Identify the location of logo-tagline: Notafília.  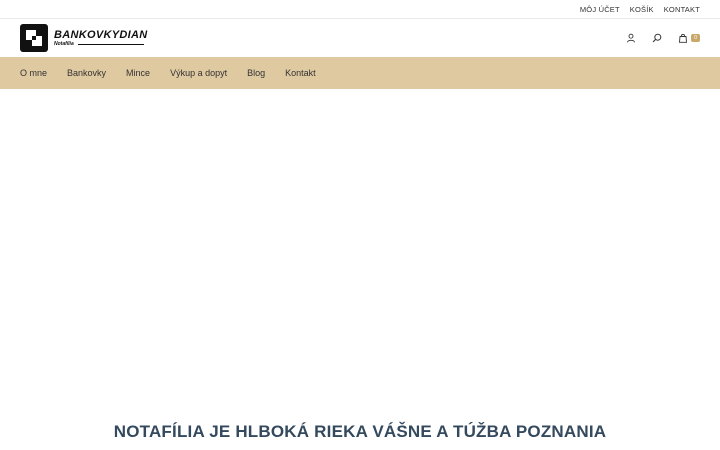
(64, 44).